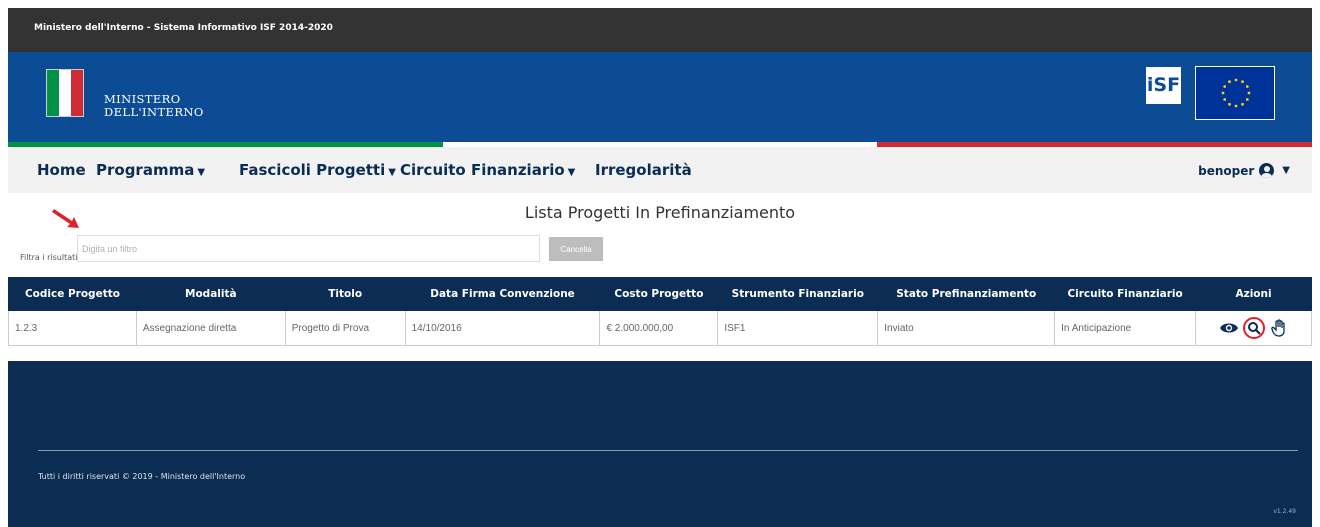  What do you see at coordinates (668, 450) in the screenshot?
I see `footer-divider` at bounding box center [668, 450].